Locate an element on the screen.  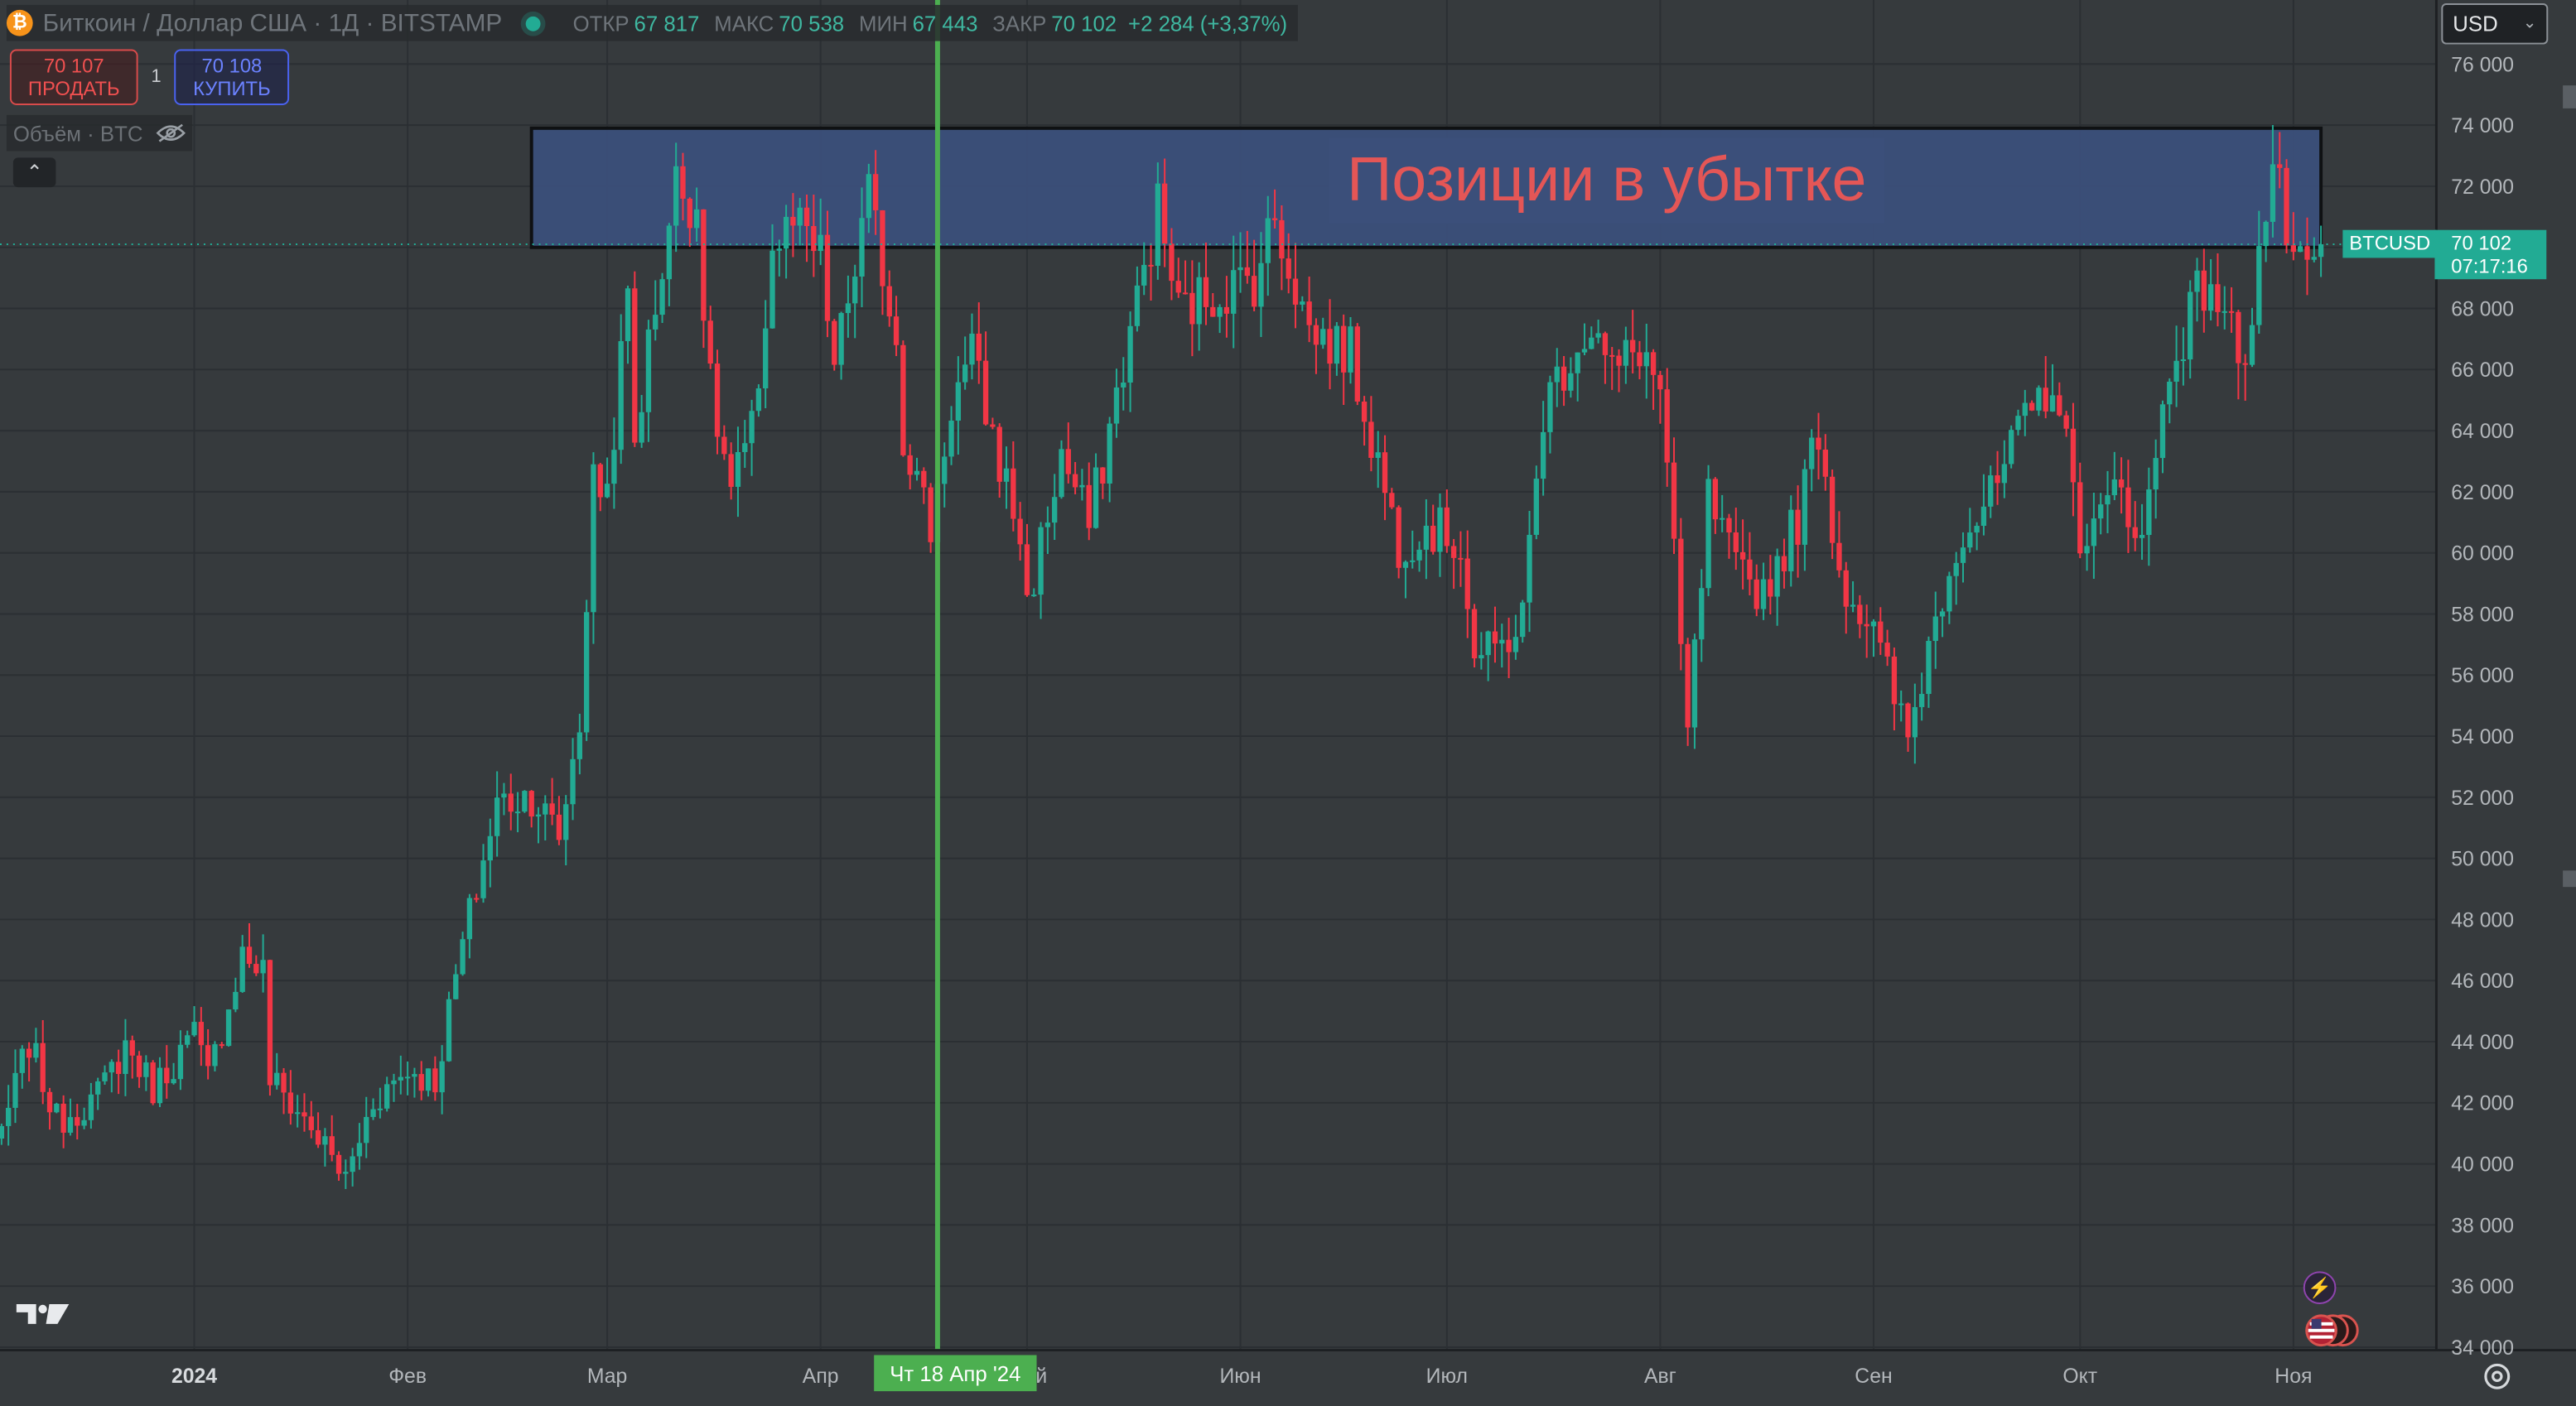
volume-legend: Объём · BTC is located at coordinates (100, 133).